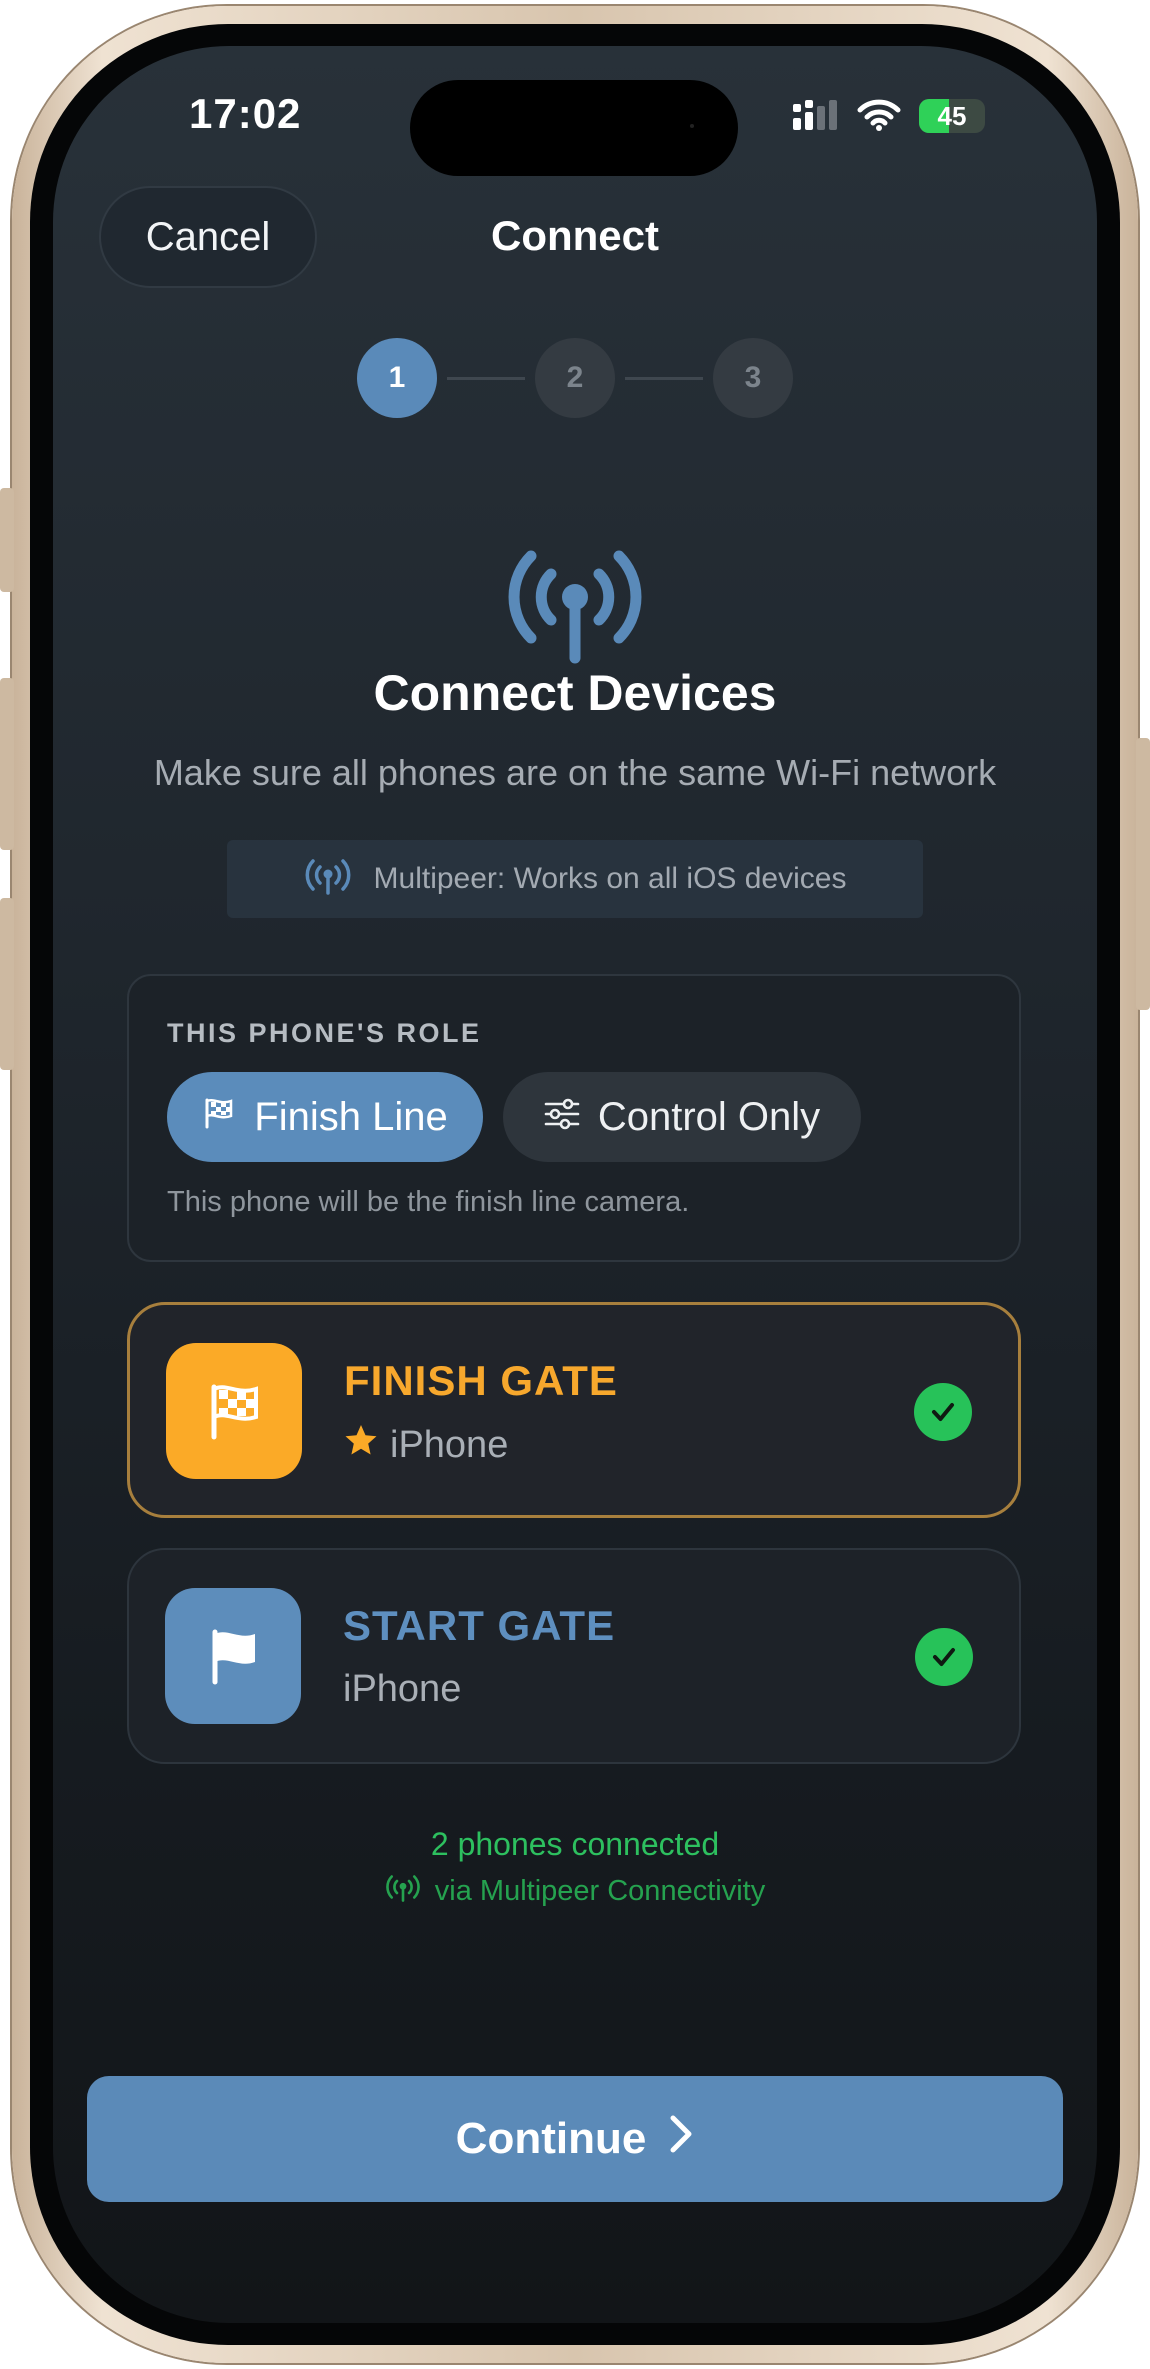 The height and width of the screenshot is (2369, 1150). I want to click on step-2: 2, so click(575, 378).